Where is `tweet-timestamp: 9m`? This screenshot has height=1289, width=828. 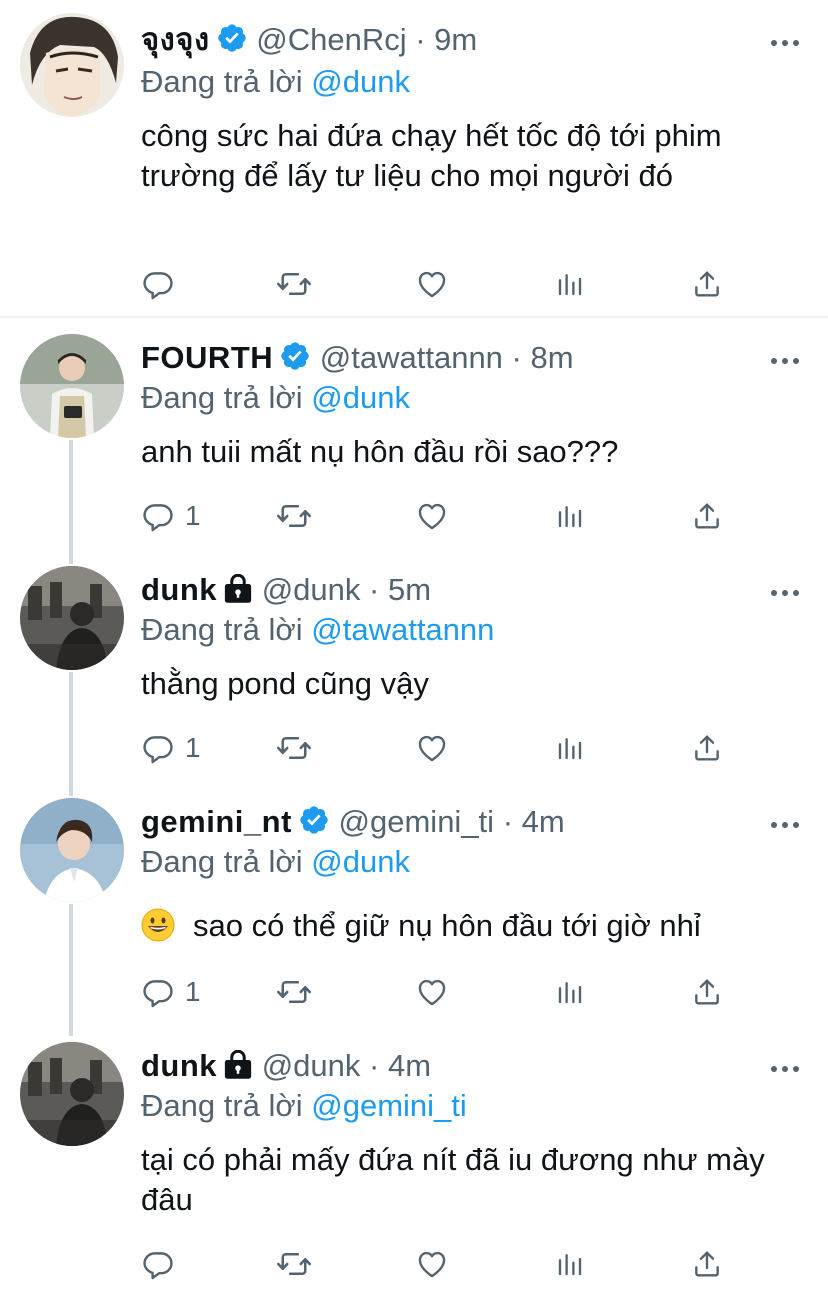 tweet-timestamp: 9m is located at coordinates (455, 39).